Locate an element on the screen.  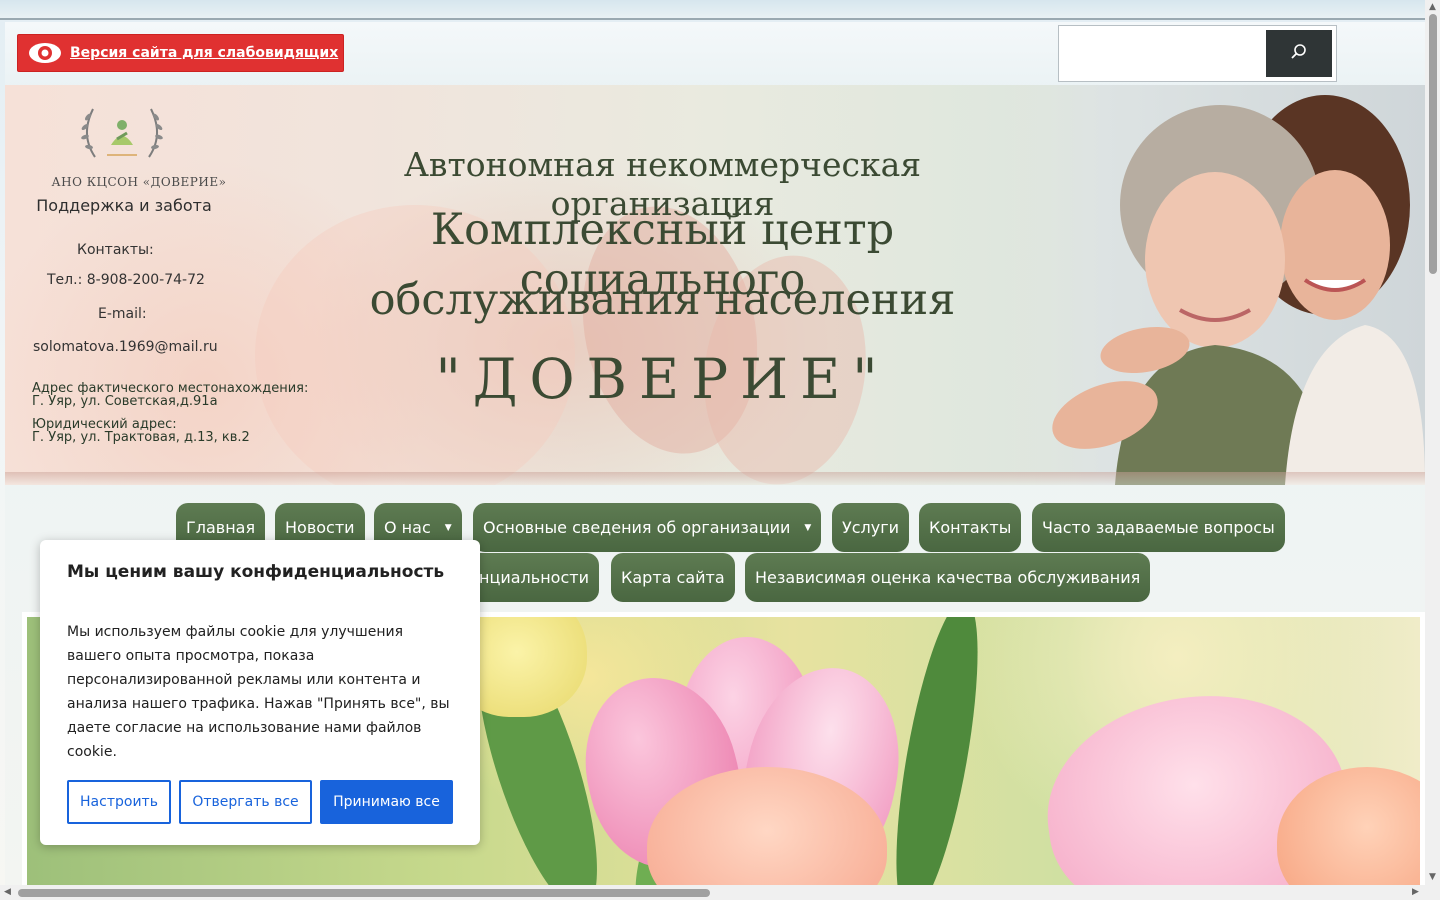
nav-label: Основные сведения об организации is located at coordinates (637, 527).